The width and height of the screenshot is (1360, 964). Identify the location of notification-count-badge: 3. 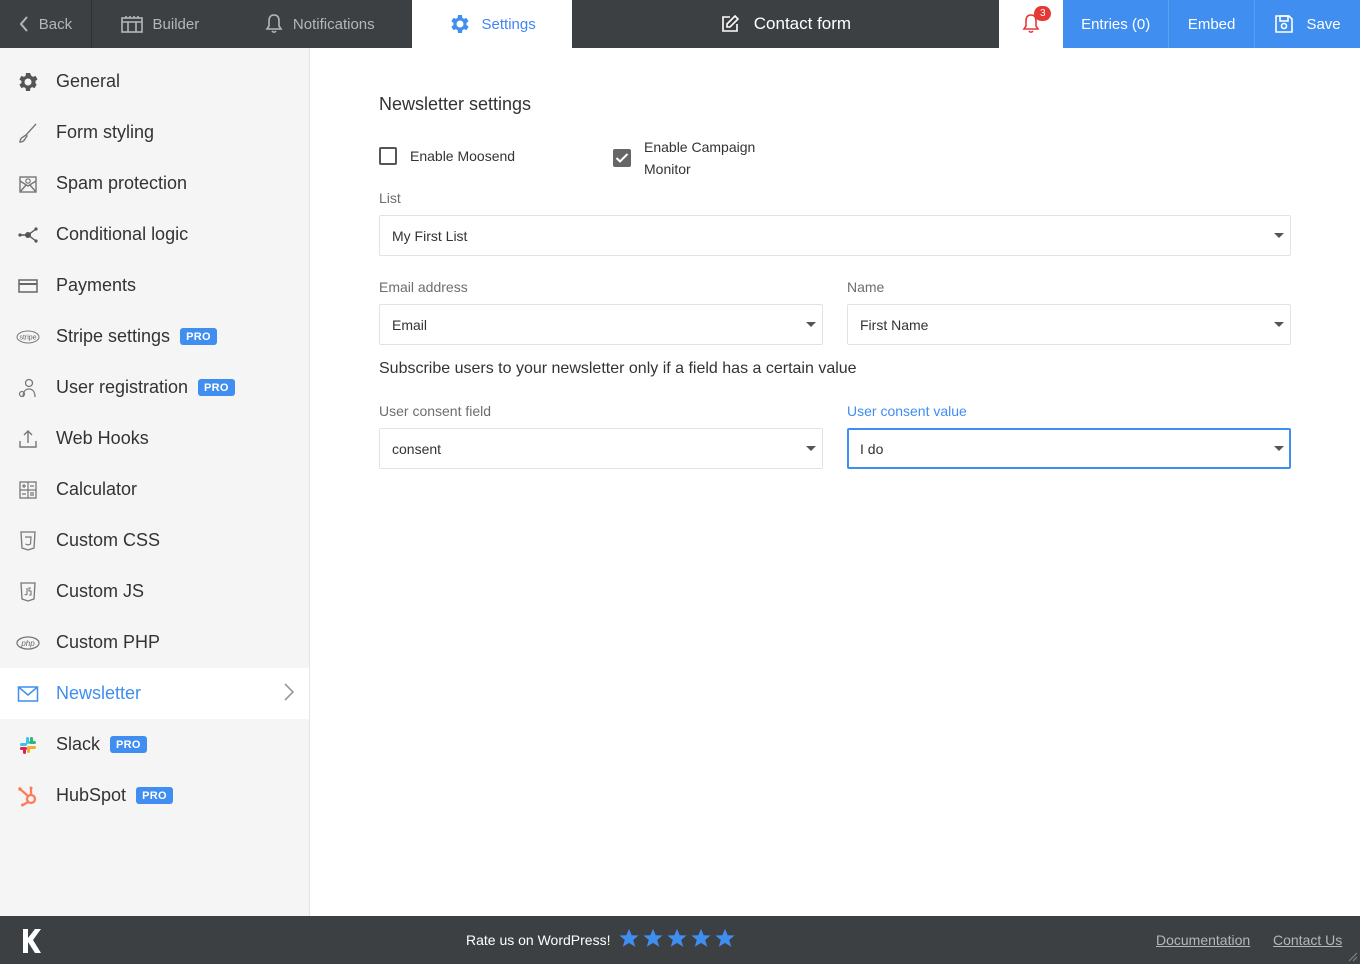
(1043, 13).